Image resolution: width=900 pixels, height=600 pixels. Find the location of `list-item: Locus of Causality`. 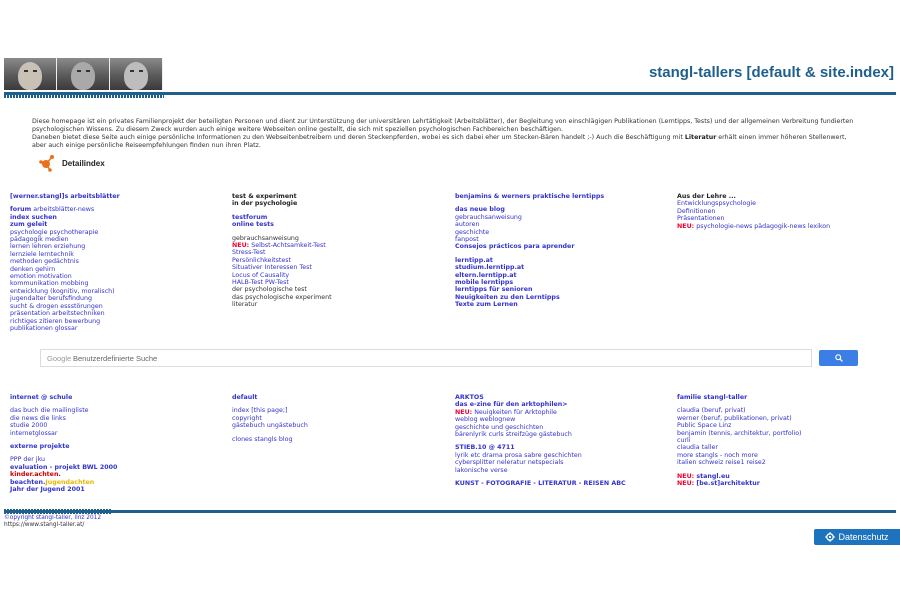

list-item: Locus of Causality is located at coordinates (337, 275).